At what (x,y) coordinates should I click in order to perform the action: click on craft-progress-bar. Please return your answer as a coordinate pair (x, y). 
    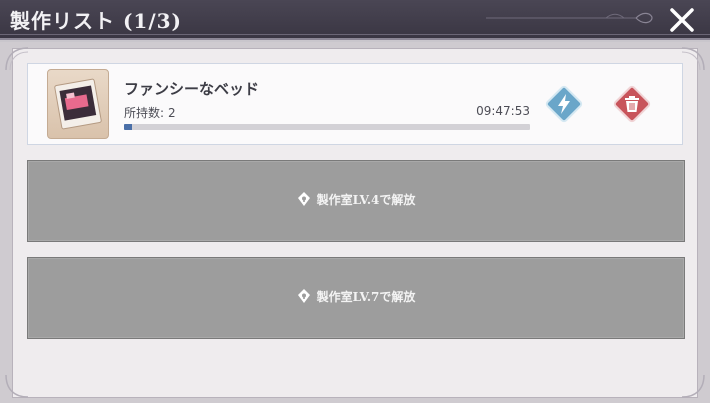
    Looking at the image, I should click on (327, 127).